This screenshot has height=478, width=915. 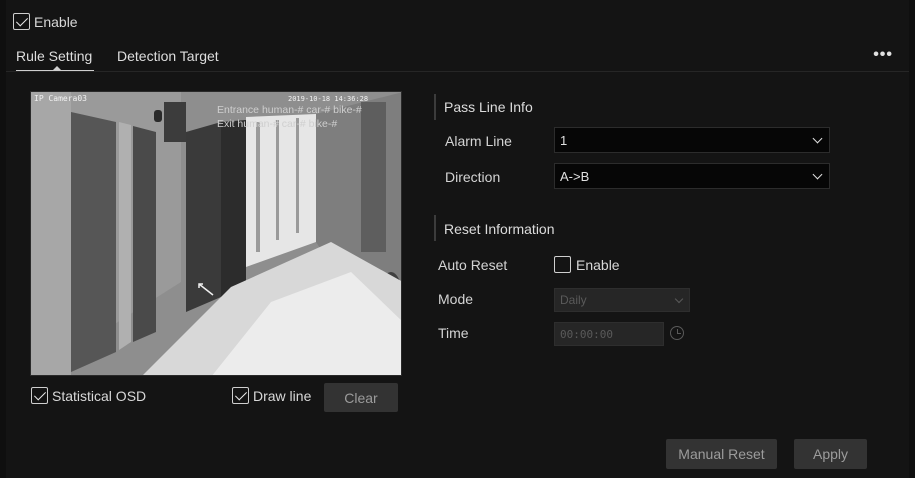 What do you see at coordinates (562, 264) in the screenshot?
I see `auto-reset-check-icon` at bounding box center [562, 264].